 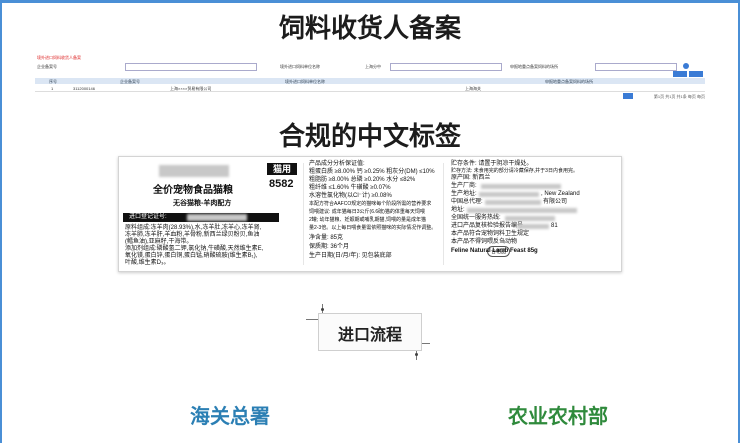 What do you see at coordinates (300, 66) in the screenshot?
I see `filter-label: 境外进口饲料单位名称` at bounding box center [300, 66].